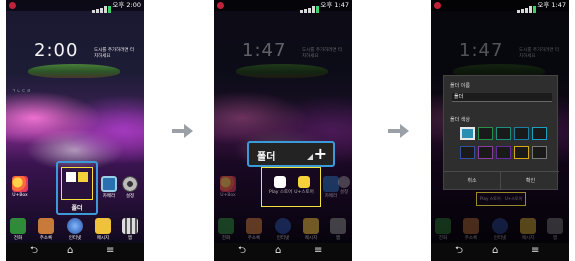  What do you see at coordinates (77, 208) in the screenshot?
I see `folder-label: 폴더` at bounding box center [77, 208].